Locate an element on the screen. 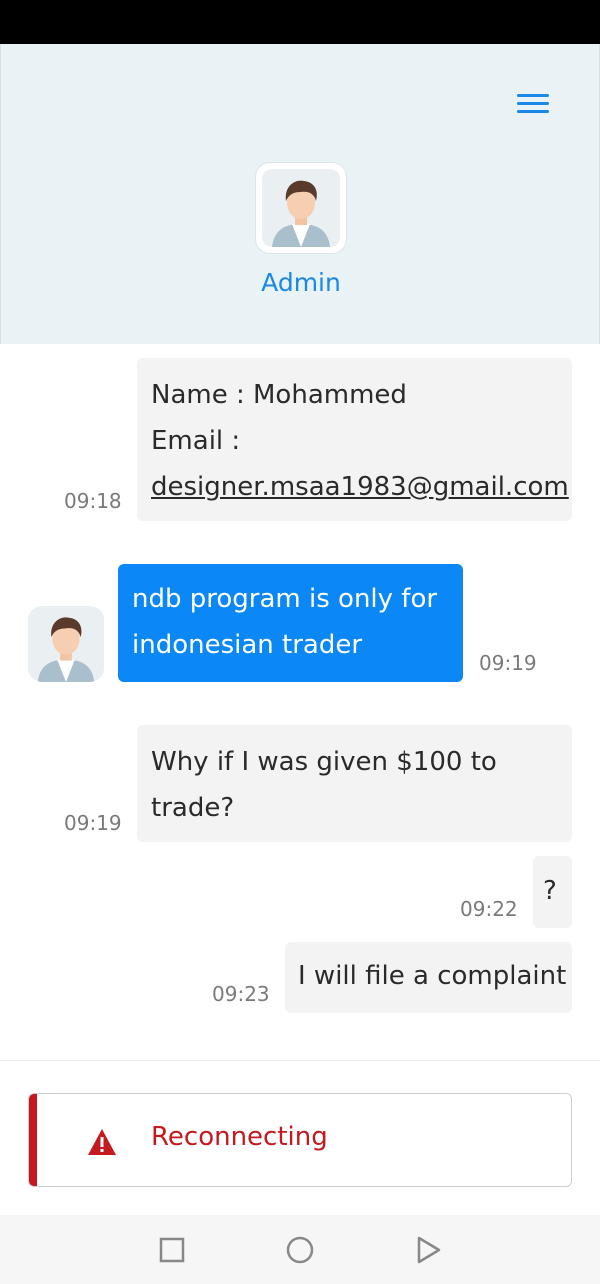 This screenshot has height=1284, width=600. message-text: ndb program is only for is located at coordinates (285, 599).